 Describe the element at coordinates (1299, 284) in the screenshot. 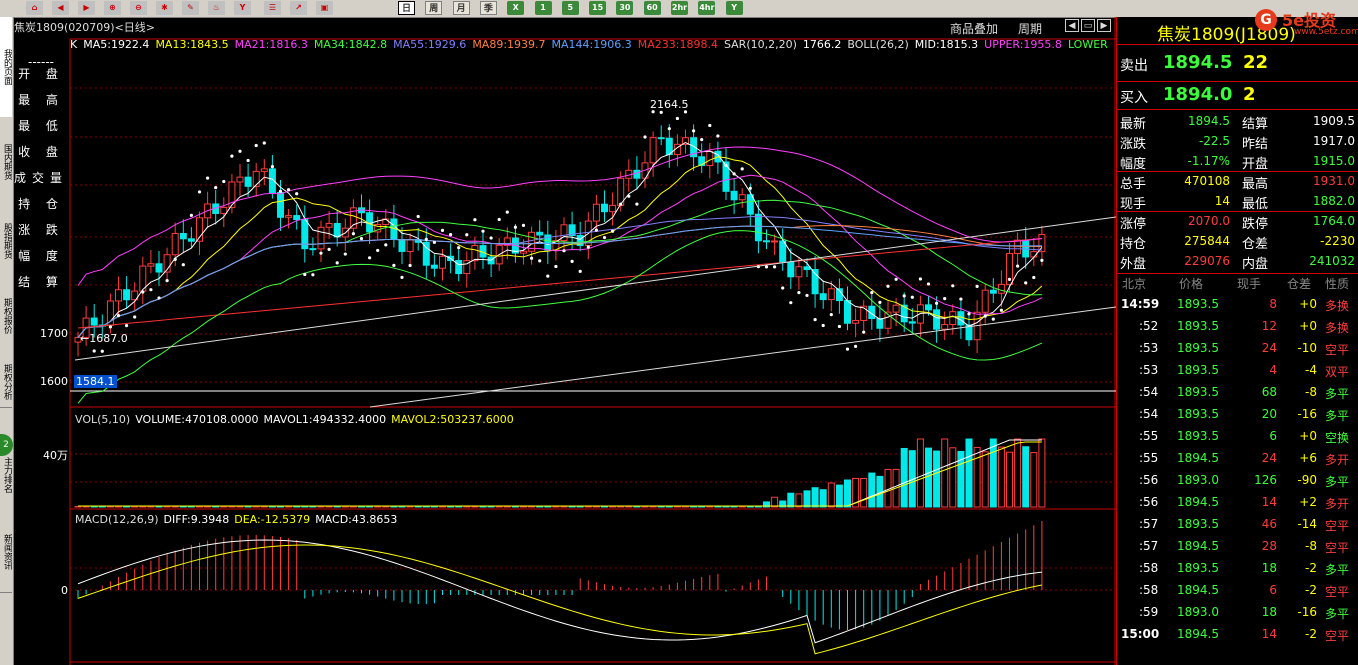

I see `tick-header-3: 仓差` at that location.